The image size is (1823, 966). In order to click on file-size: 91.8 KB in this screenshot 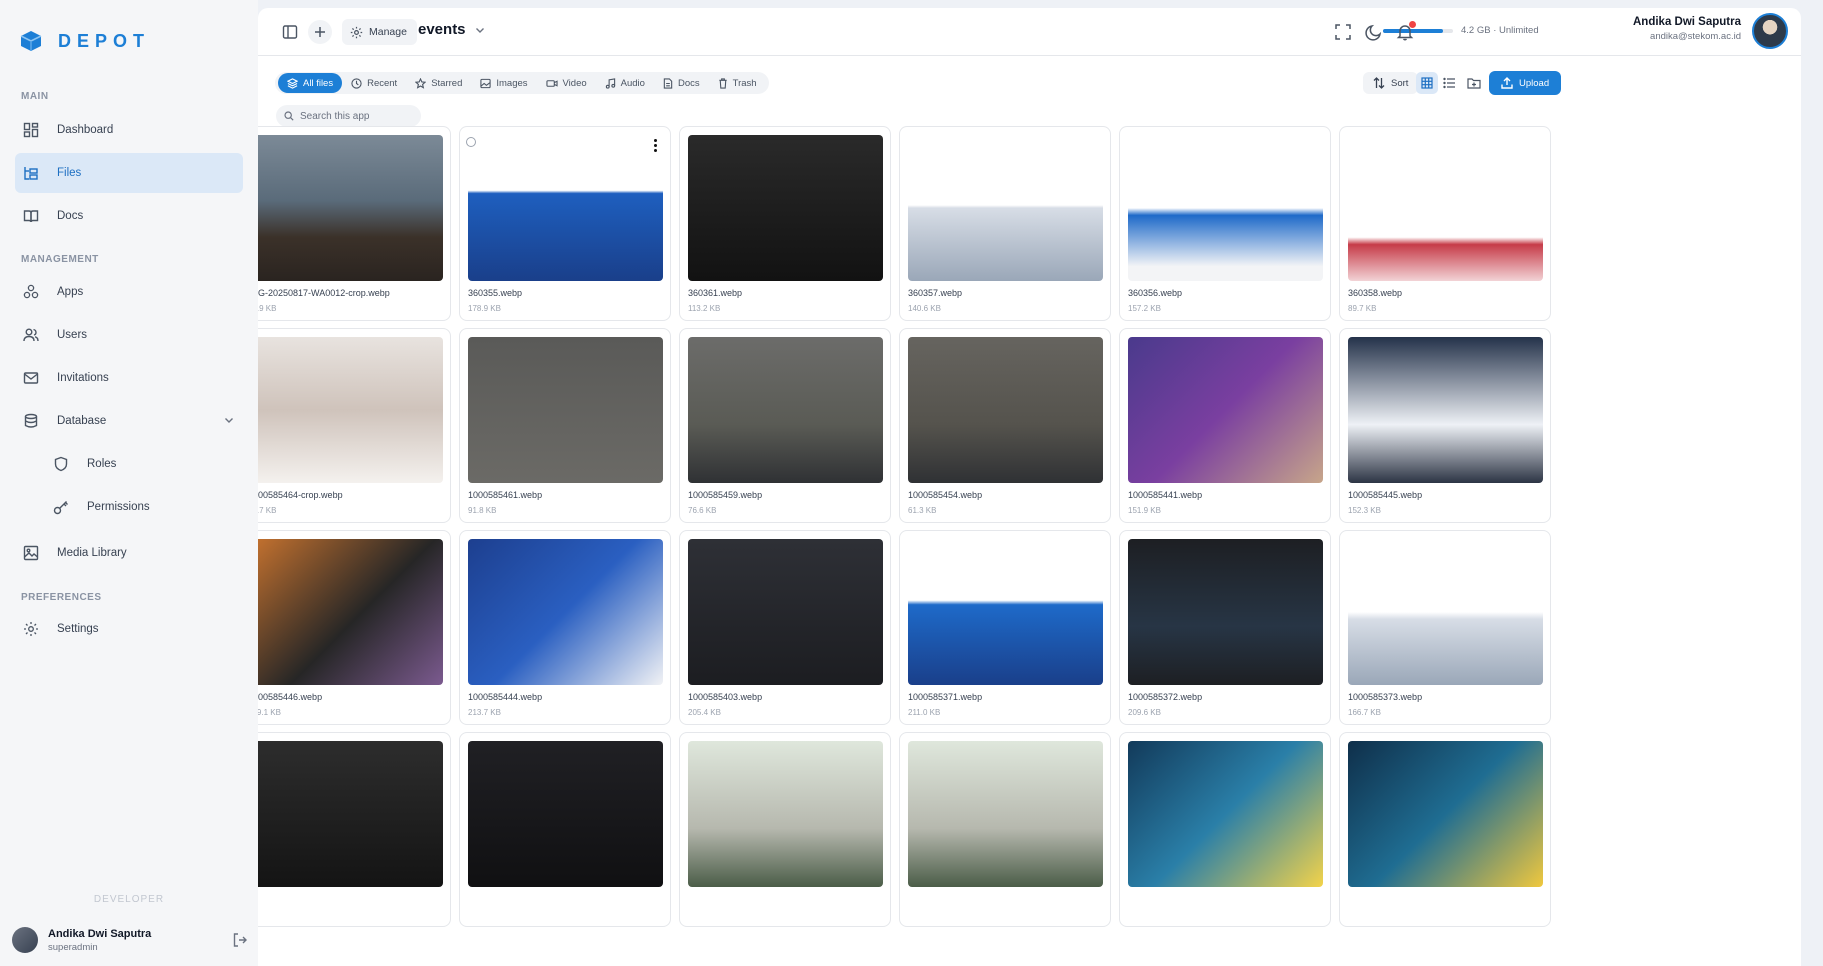, I will do `click(482, 510)`.